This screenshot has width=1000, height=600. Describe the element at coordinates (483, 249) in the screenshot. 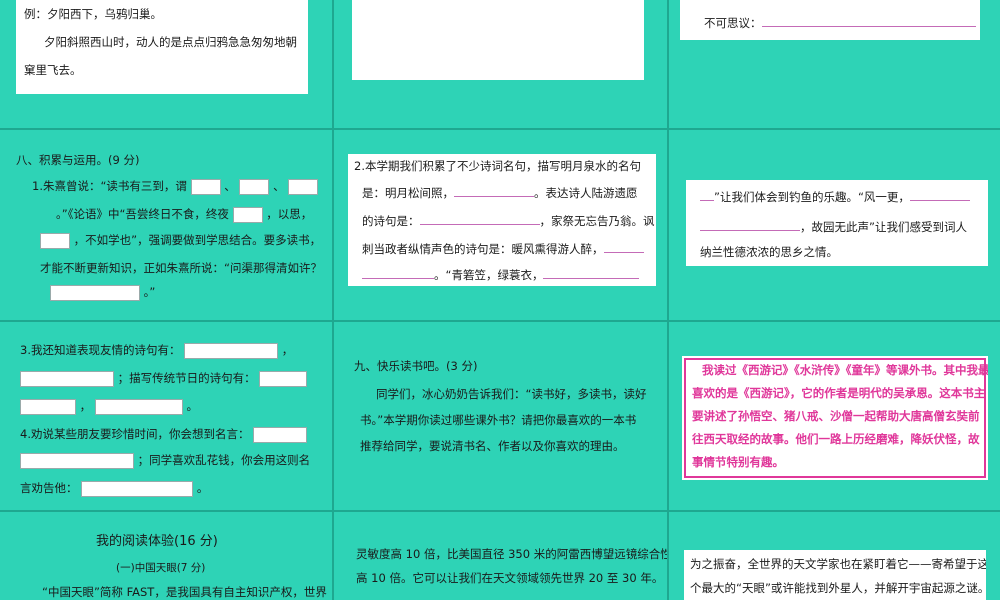

I see `question-text: 刺当政者纵情声色的诗句是：暖风熏得游人醉，` at that location.